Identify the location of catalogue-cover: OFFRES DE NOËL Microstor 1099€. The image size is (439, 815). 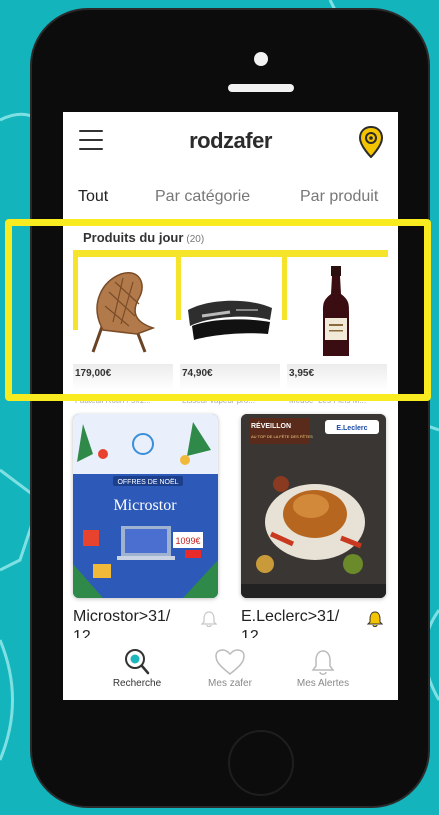
(145, 506).